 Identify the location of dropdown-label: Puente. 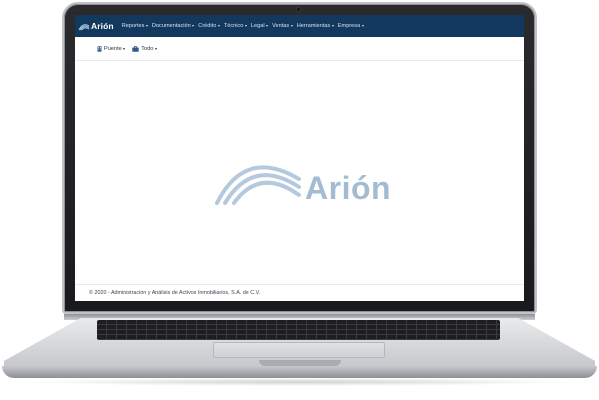
(113, 48).